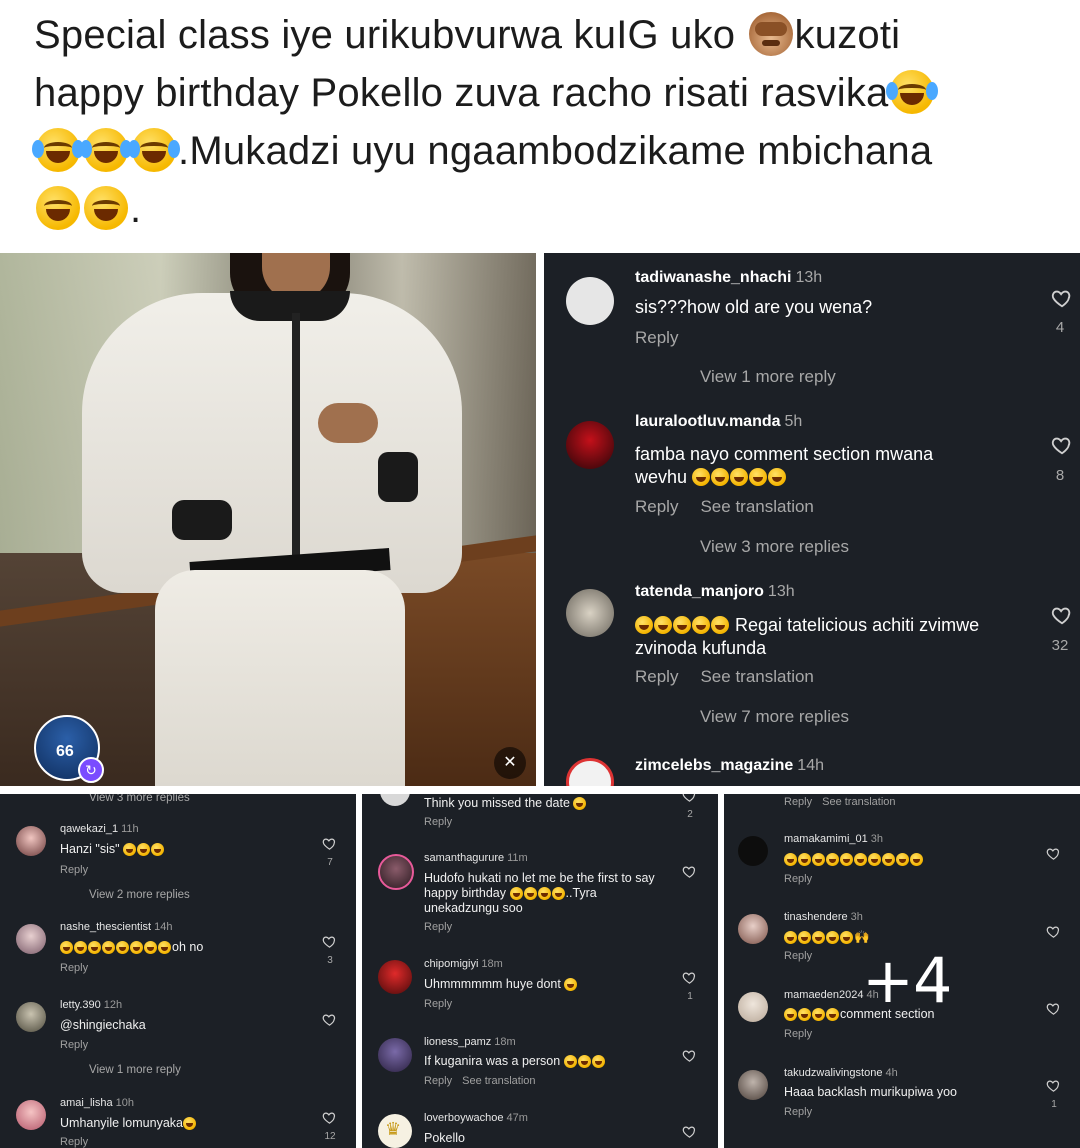  I want to click on jersey-number: 66, so click(65, 751).